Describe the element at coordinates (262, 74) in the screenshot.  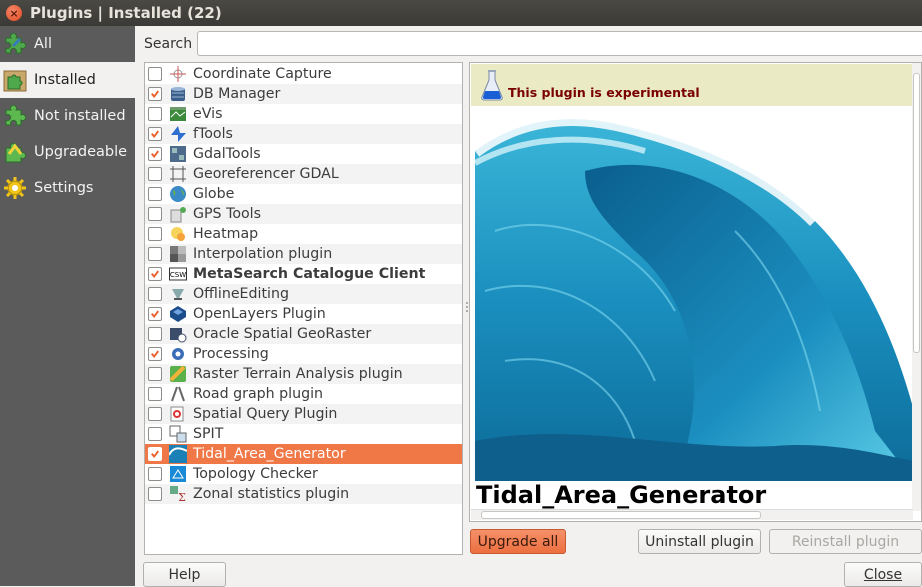
I see `plugin-name: Coordinate Capture` at that location.